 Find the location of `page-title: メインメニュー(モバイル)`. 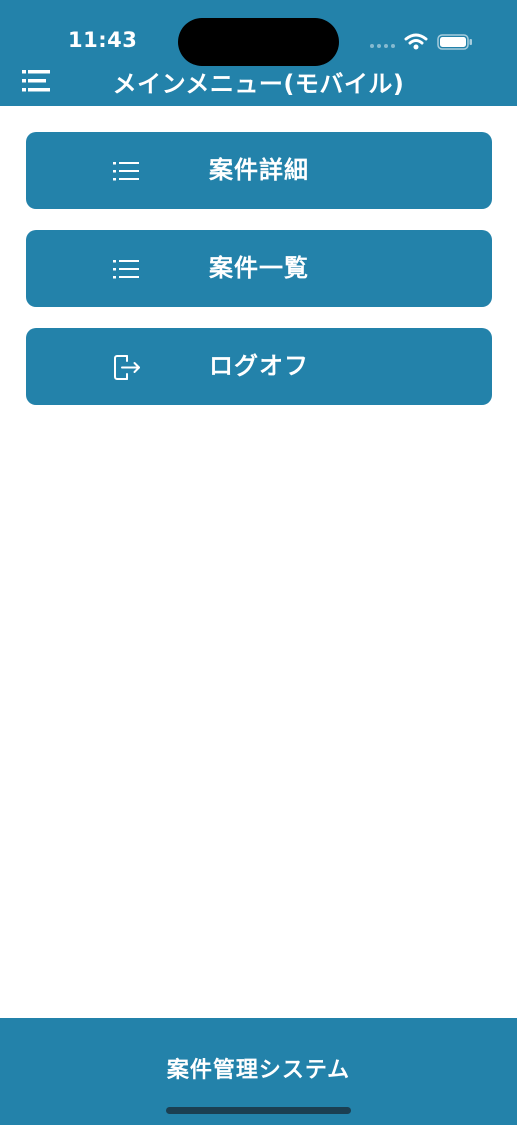

page-title: メインメニュー(モバイル) is located at coordinates (258, 84).